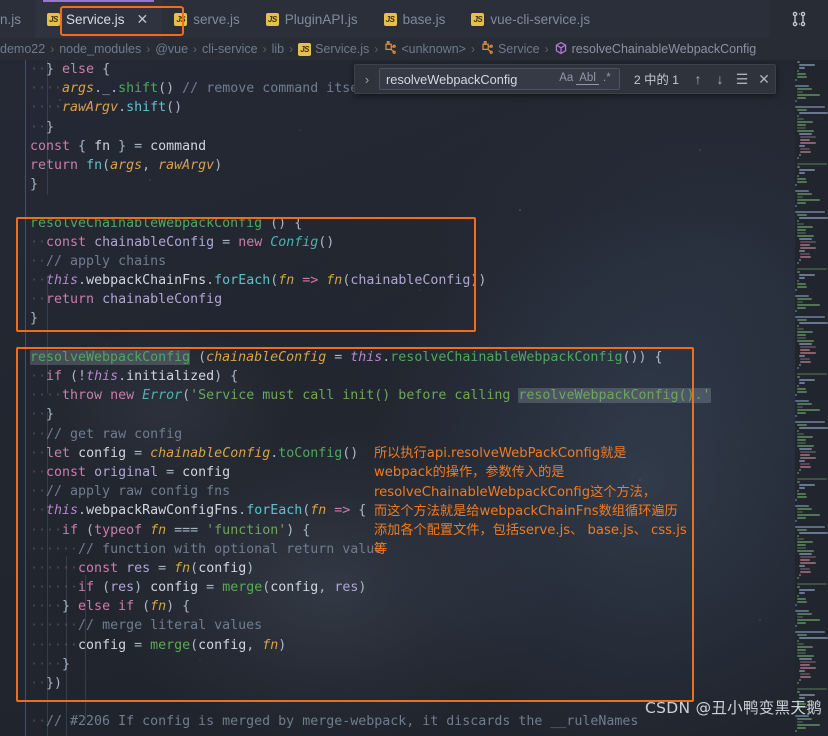 Image resolution: width=828 pixels, height=736 pixels. What do you see at coordinates (471, 79) in the screenshot?
I see `search-input` at bounding box center [471, 79].